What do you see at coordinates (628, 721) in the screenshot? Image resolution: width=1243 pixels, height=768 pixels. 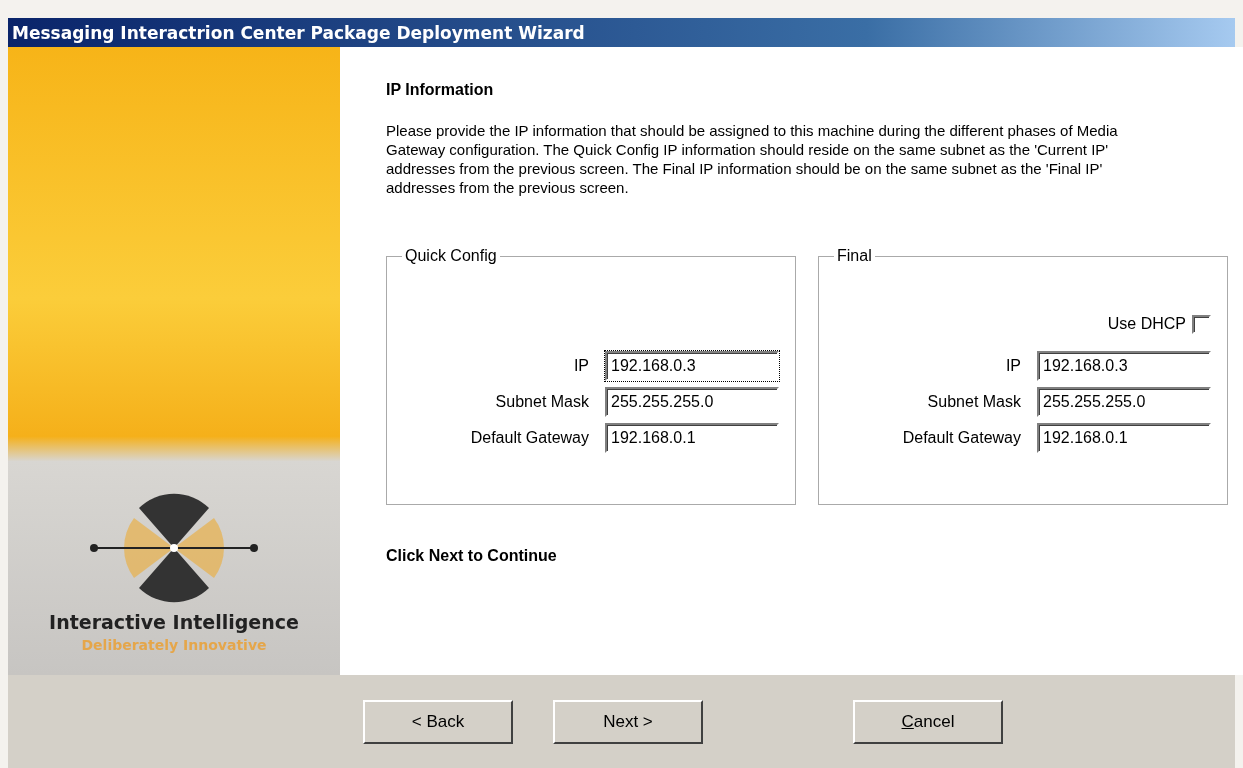 I see `nav-button: Next >` at bounding box center [628, 721].